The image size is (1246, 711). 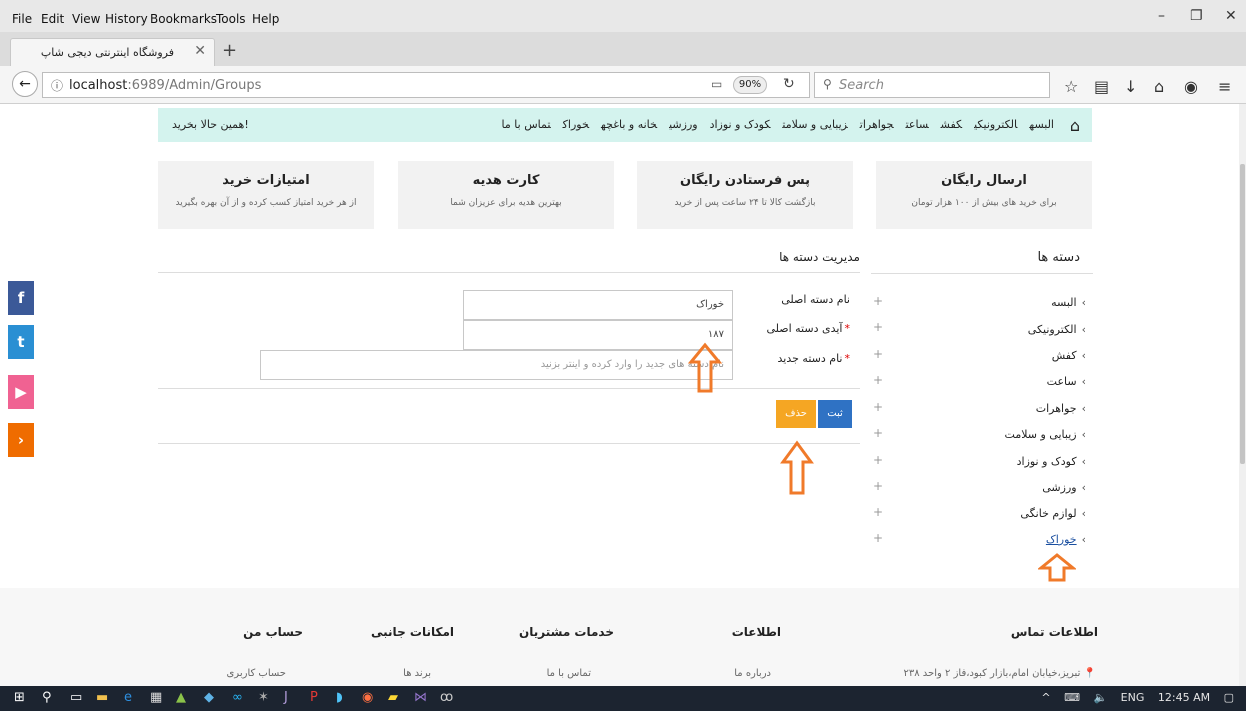 I want to click on menu-icon: ≡, so click(x=1224, y=86).